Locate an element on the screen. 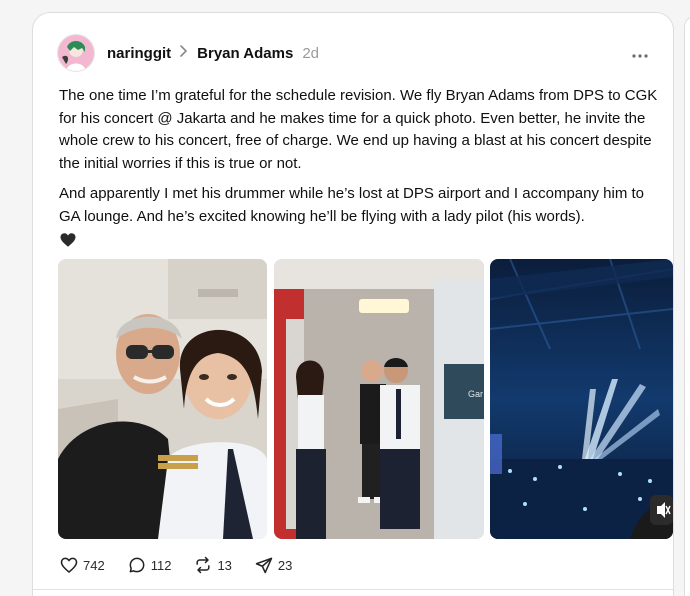 This screenshot has width=690, height=596. more-options-button is located at coordinates (640, 53).